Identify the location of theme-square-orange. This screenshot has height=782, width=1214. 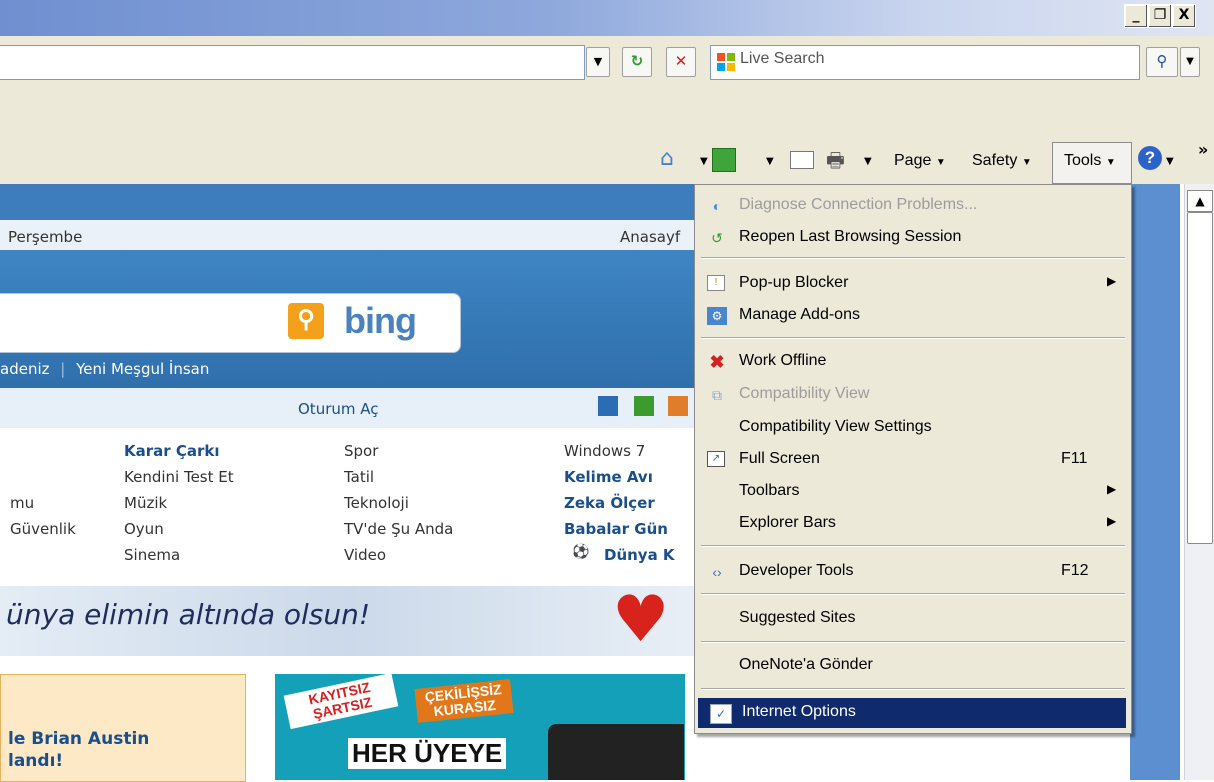
(678, 406).